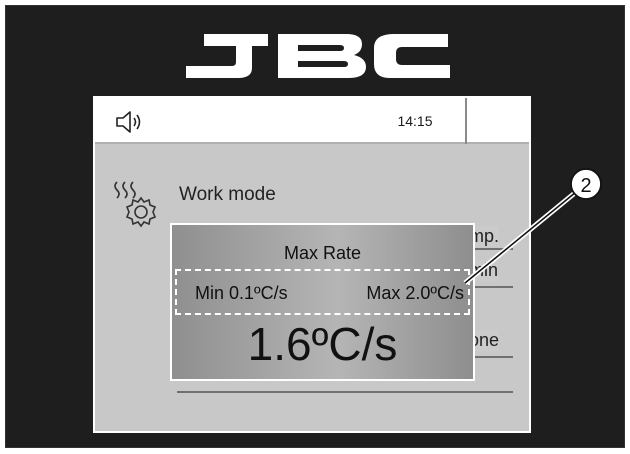 The image size is (630, 454). Describe the element at coordinates (322, 292) in the screenshot. I see `range-limits-box: Min 0.1ºC/s Max 2.0ºC/s` at that location.